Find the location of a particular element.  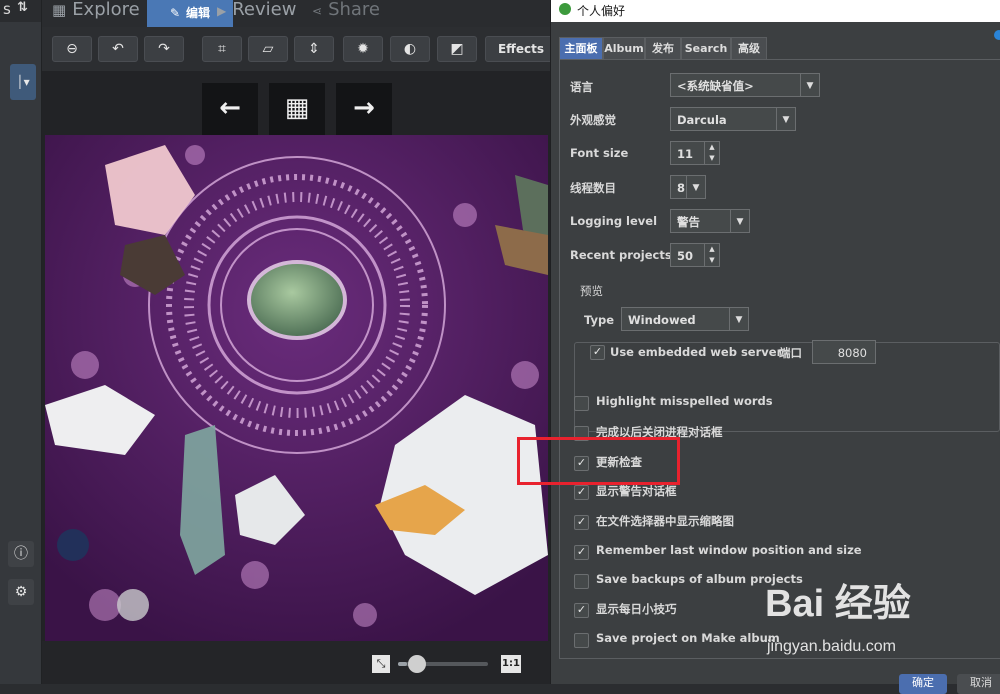

tab-label: Album is located at coordinates (624, 48).